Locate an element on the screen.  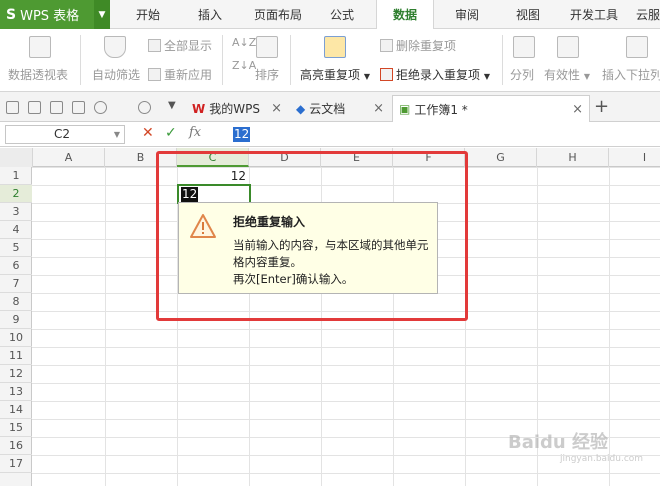
cancel-entry-icon: ✕ is located at coordinates (148, 133).